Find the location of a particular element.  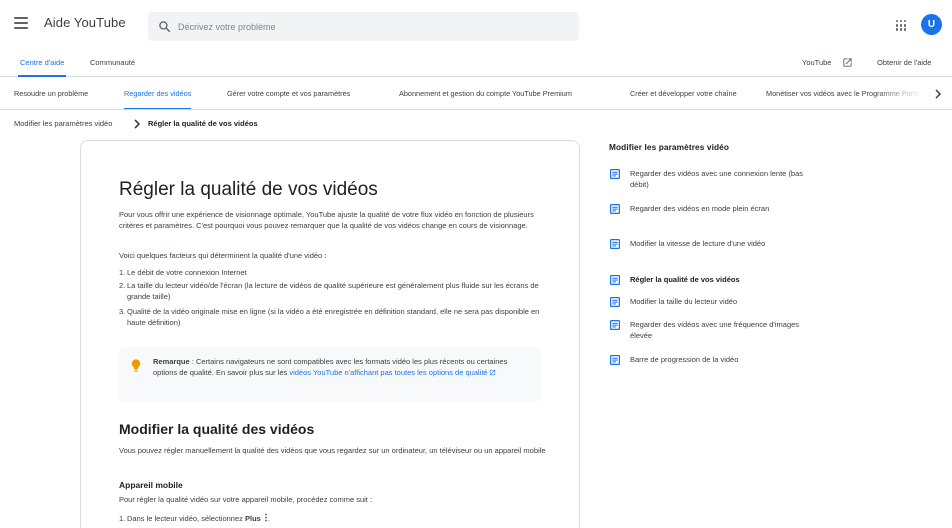

step-end: . is located at coordinates (268, 518).